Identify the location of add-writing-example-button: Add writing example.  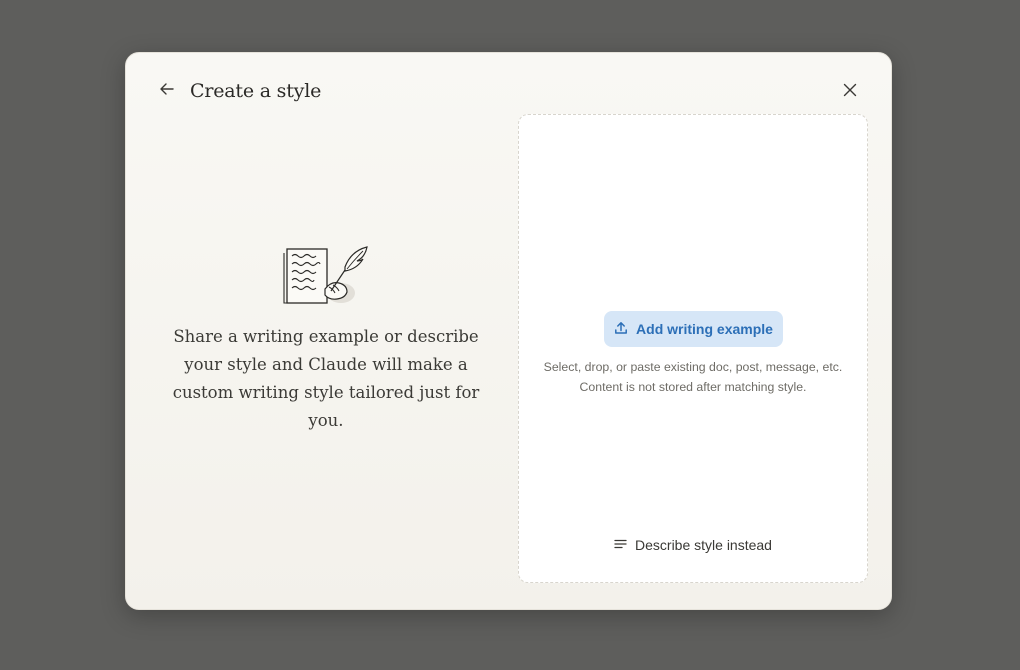
(693, 329).